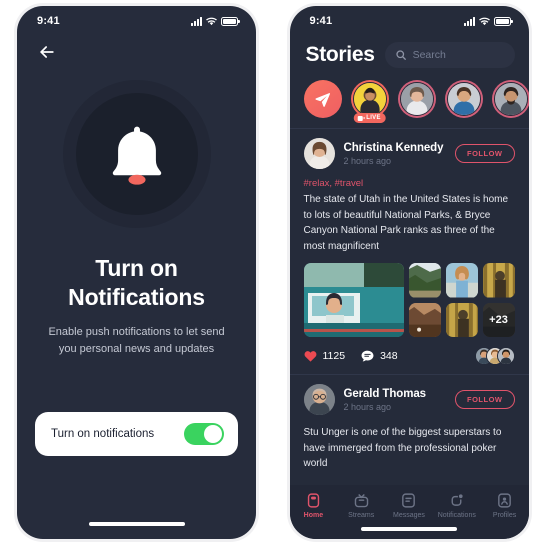  I want to click on status-bar-left: 9:41, so click(136, 21).